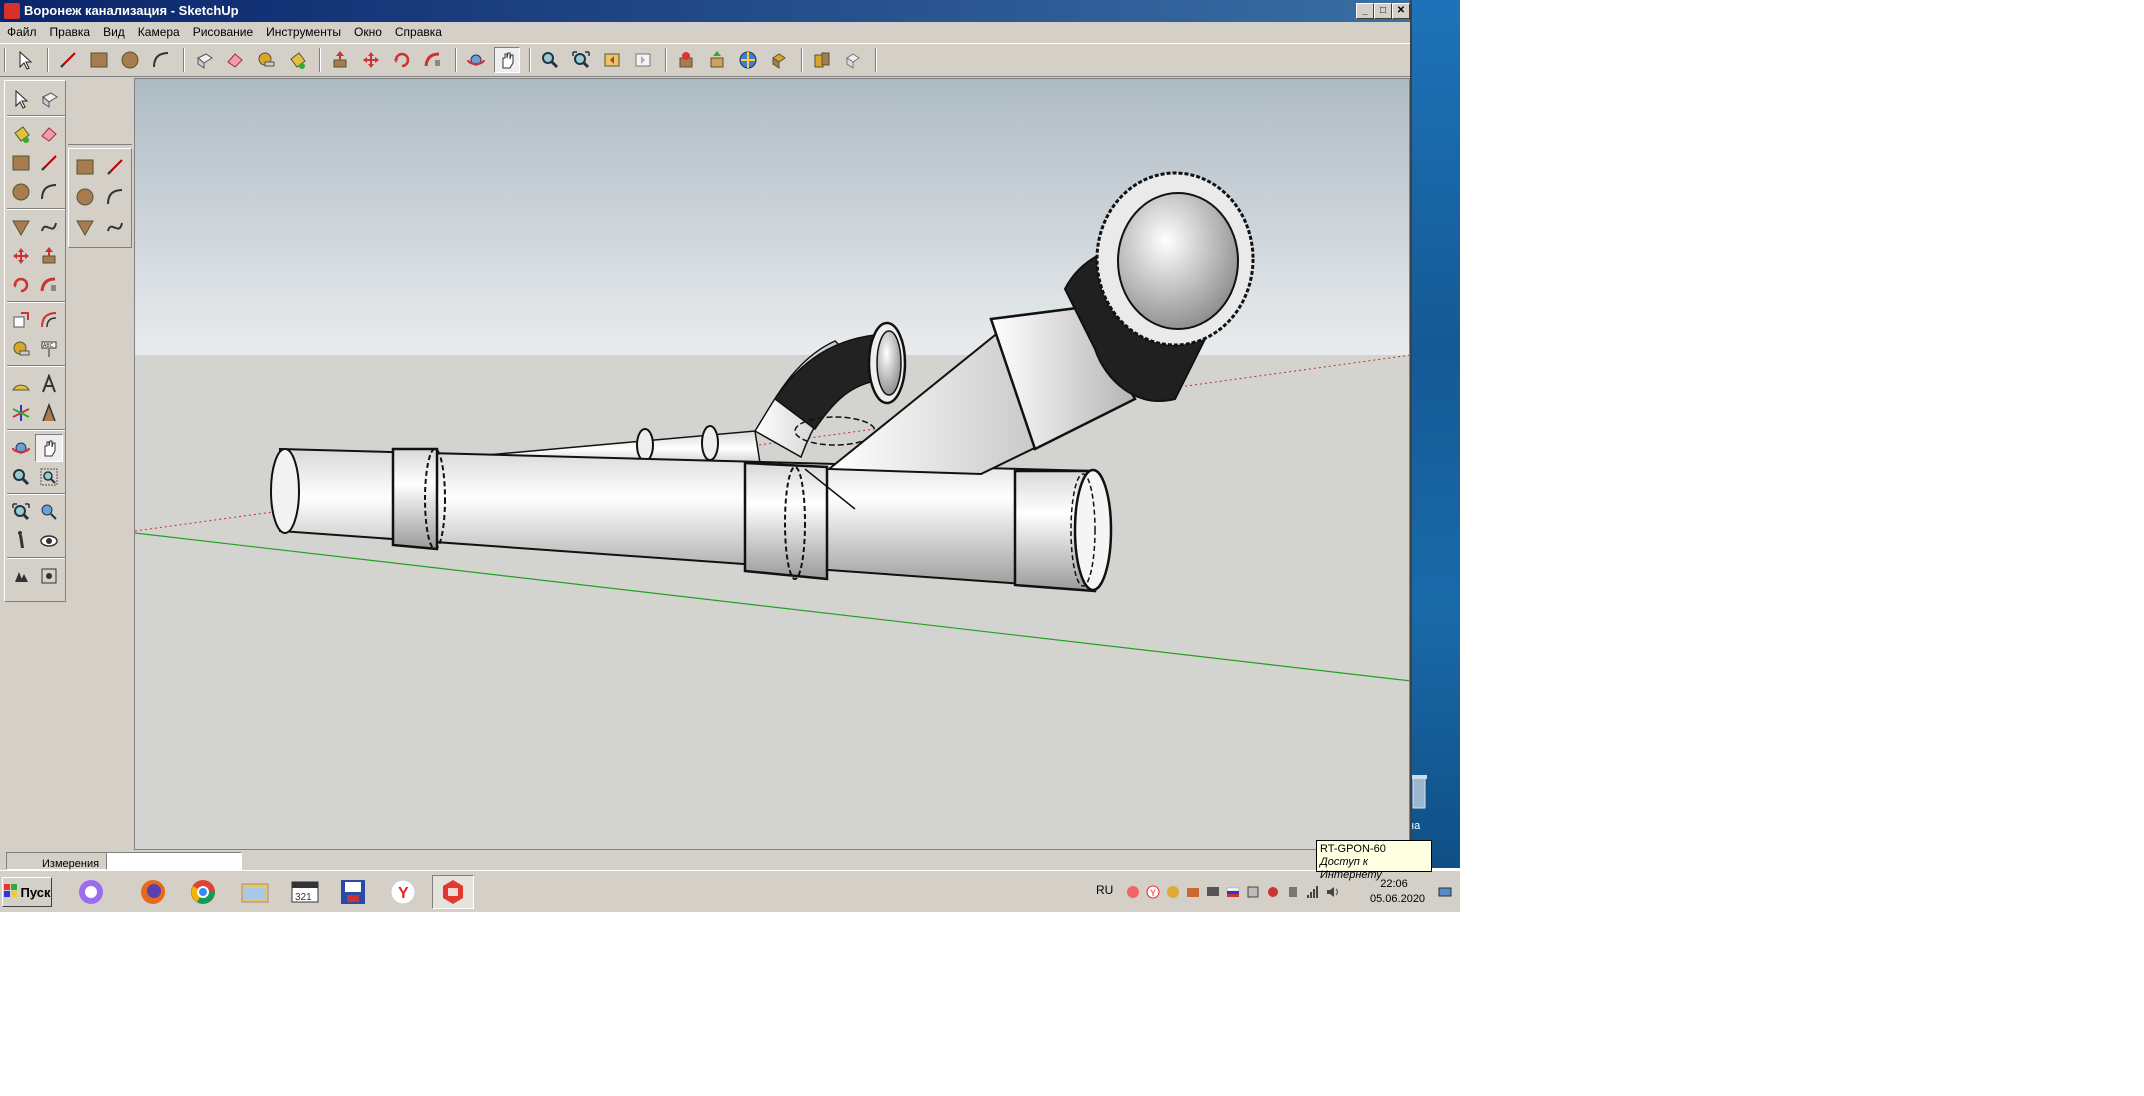 This screenshot has height=1096, width=2144. What do you see at coordinates (822, 60) in the screenshot?
I see `materials-icon` at bounding box center [822, 60].